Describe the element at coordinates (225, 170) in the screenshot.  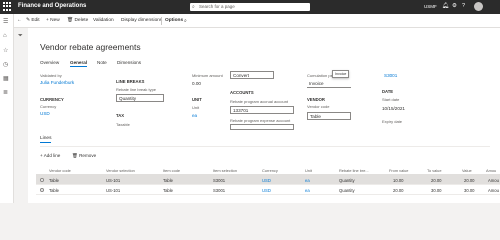
I see `column-header: Item selection` at that location.